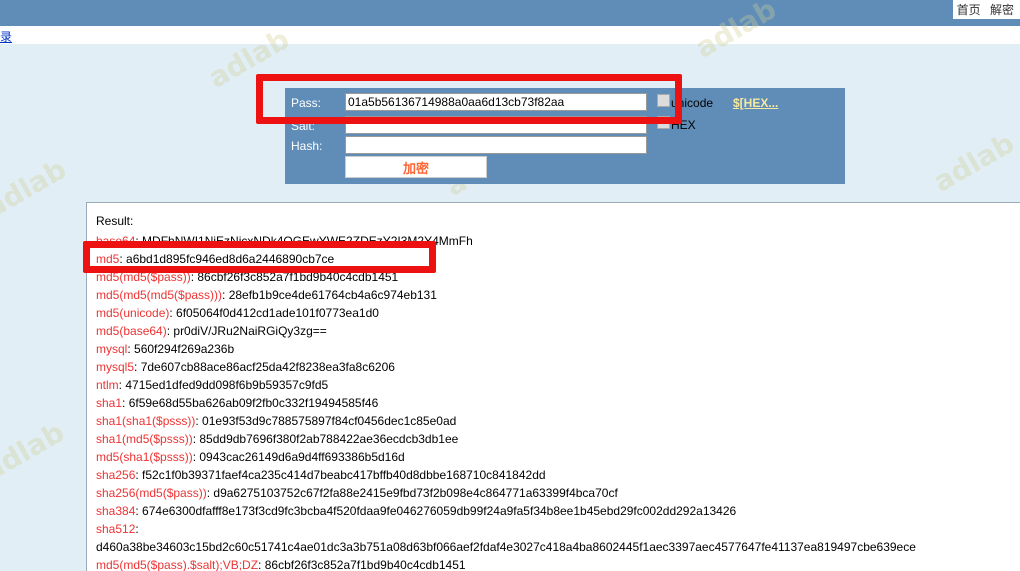 This screenshot has height=571, width=1020. Describe the element at coordinates (108, 259) in the screenshot. I see `result-algorithm: md5` at that location.